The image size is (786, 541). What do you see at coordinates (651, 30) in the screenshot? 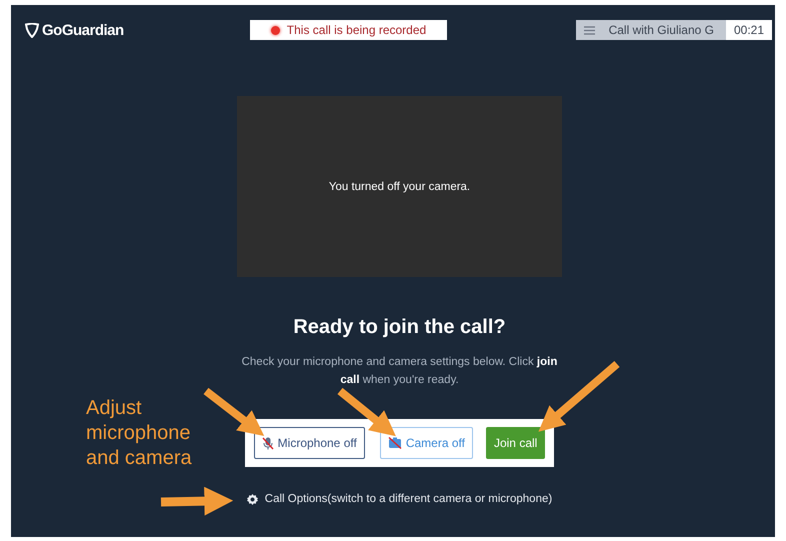
I see `call-menu-button: Call with Giuliano G` at bounding box center [651, 30].